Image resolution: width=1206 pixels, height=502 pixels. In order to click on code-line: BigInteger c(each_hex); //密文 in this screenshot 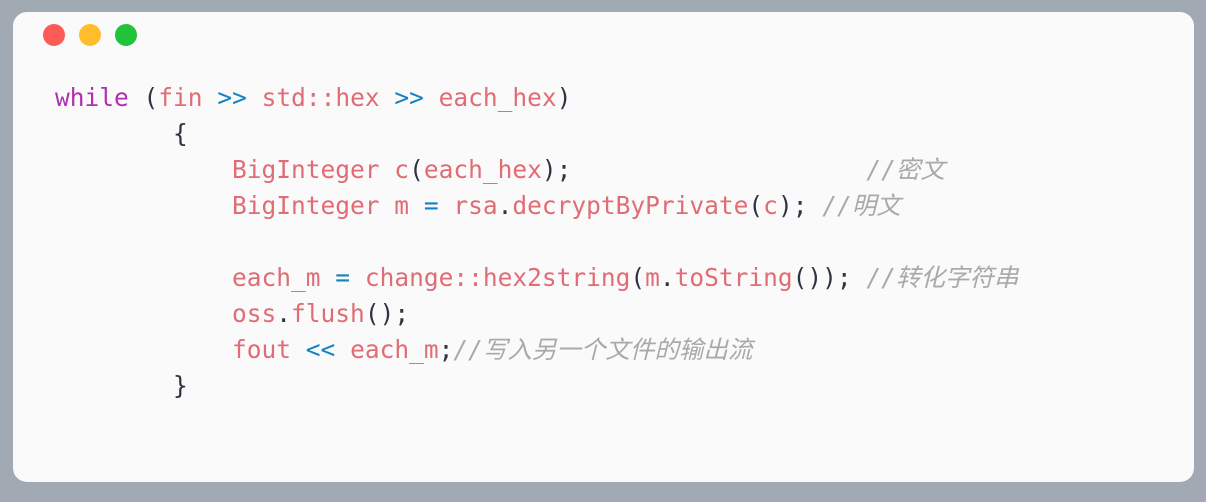, I will do `click(603, 170)`.